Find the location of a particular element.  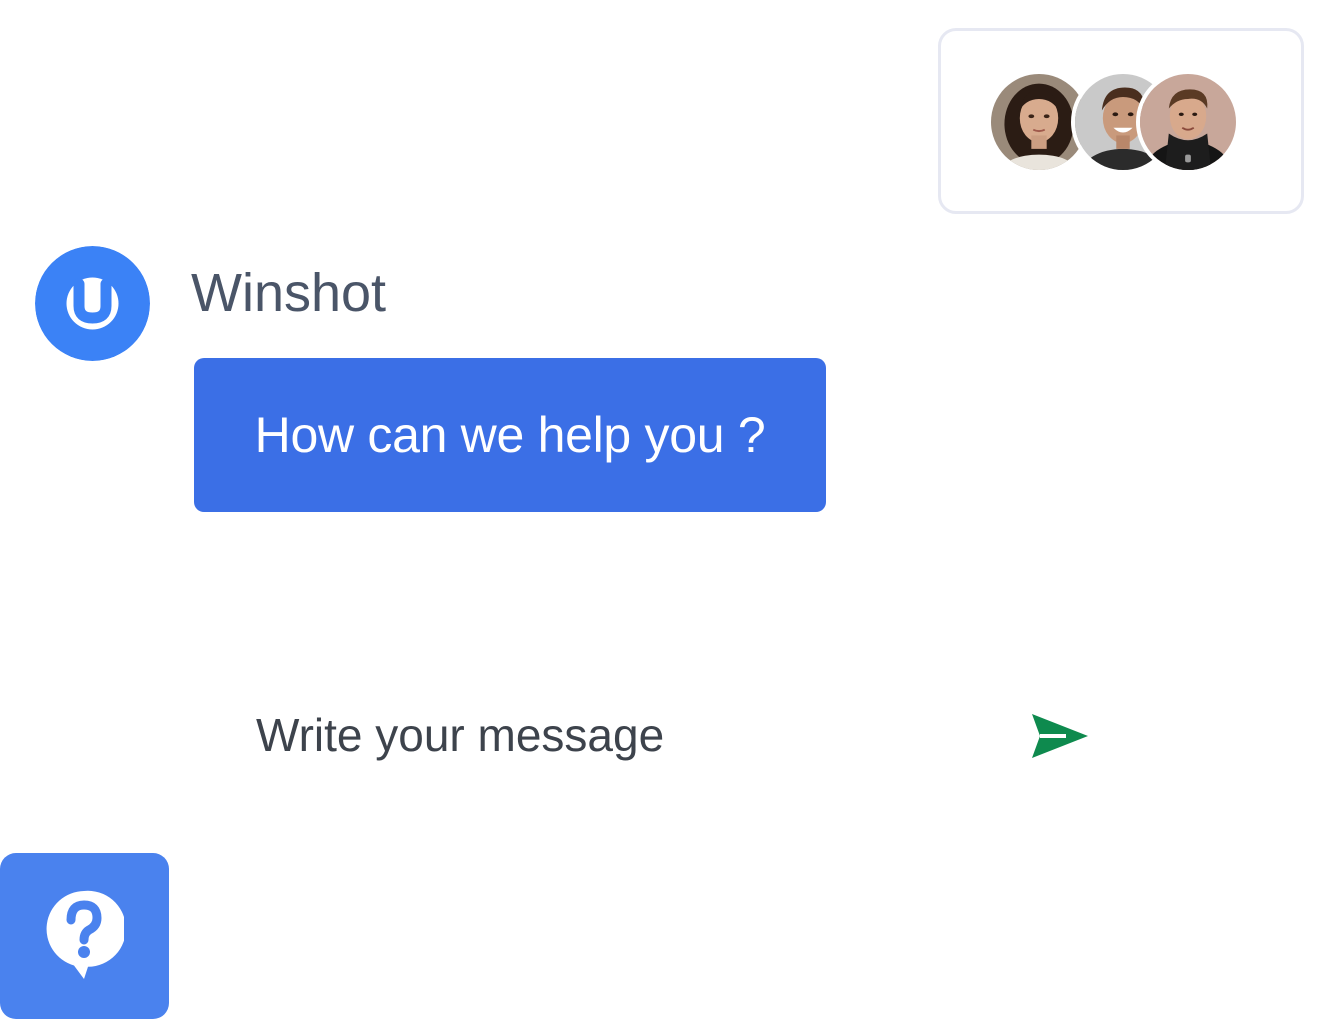

question-bubble-icon is located at coordinates (85, 934).